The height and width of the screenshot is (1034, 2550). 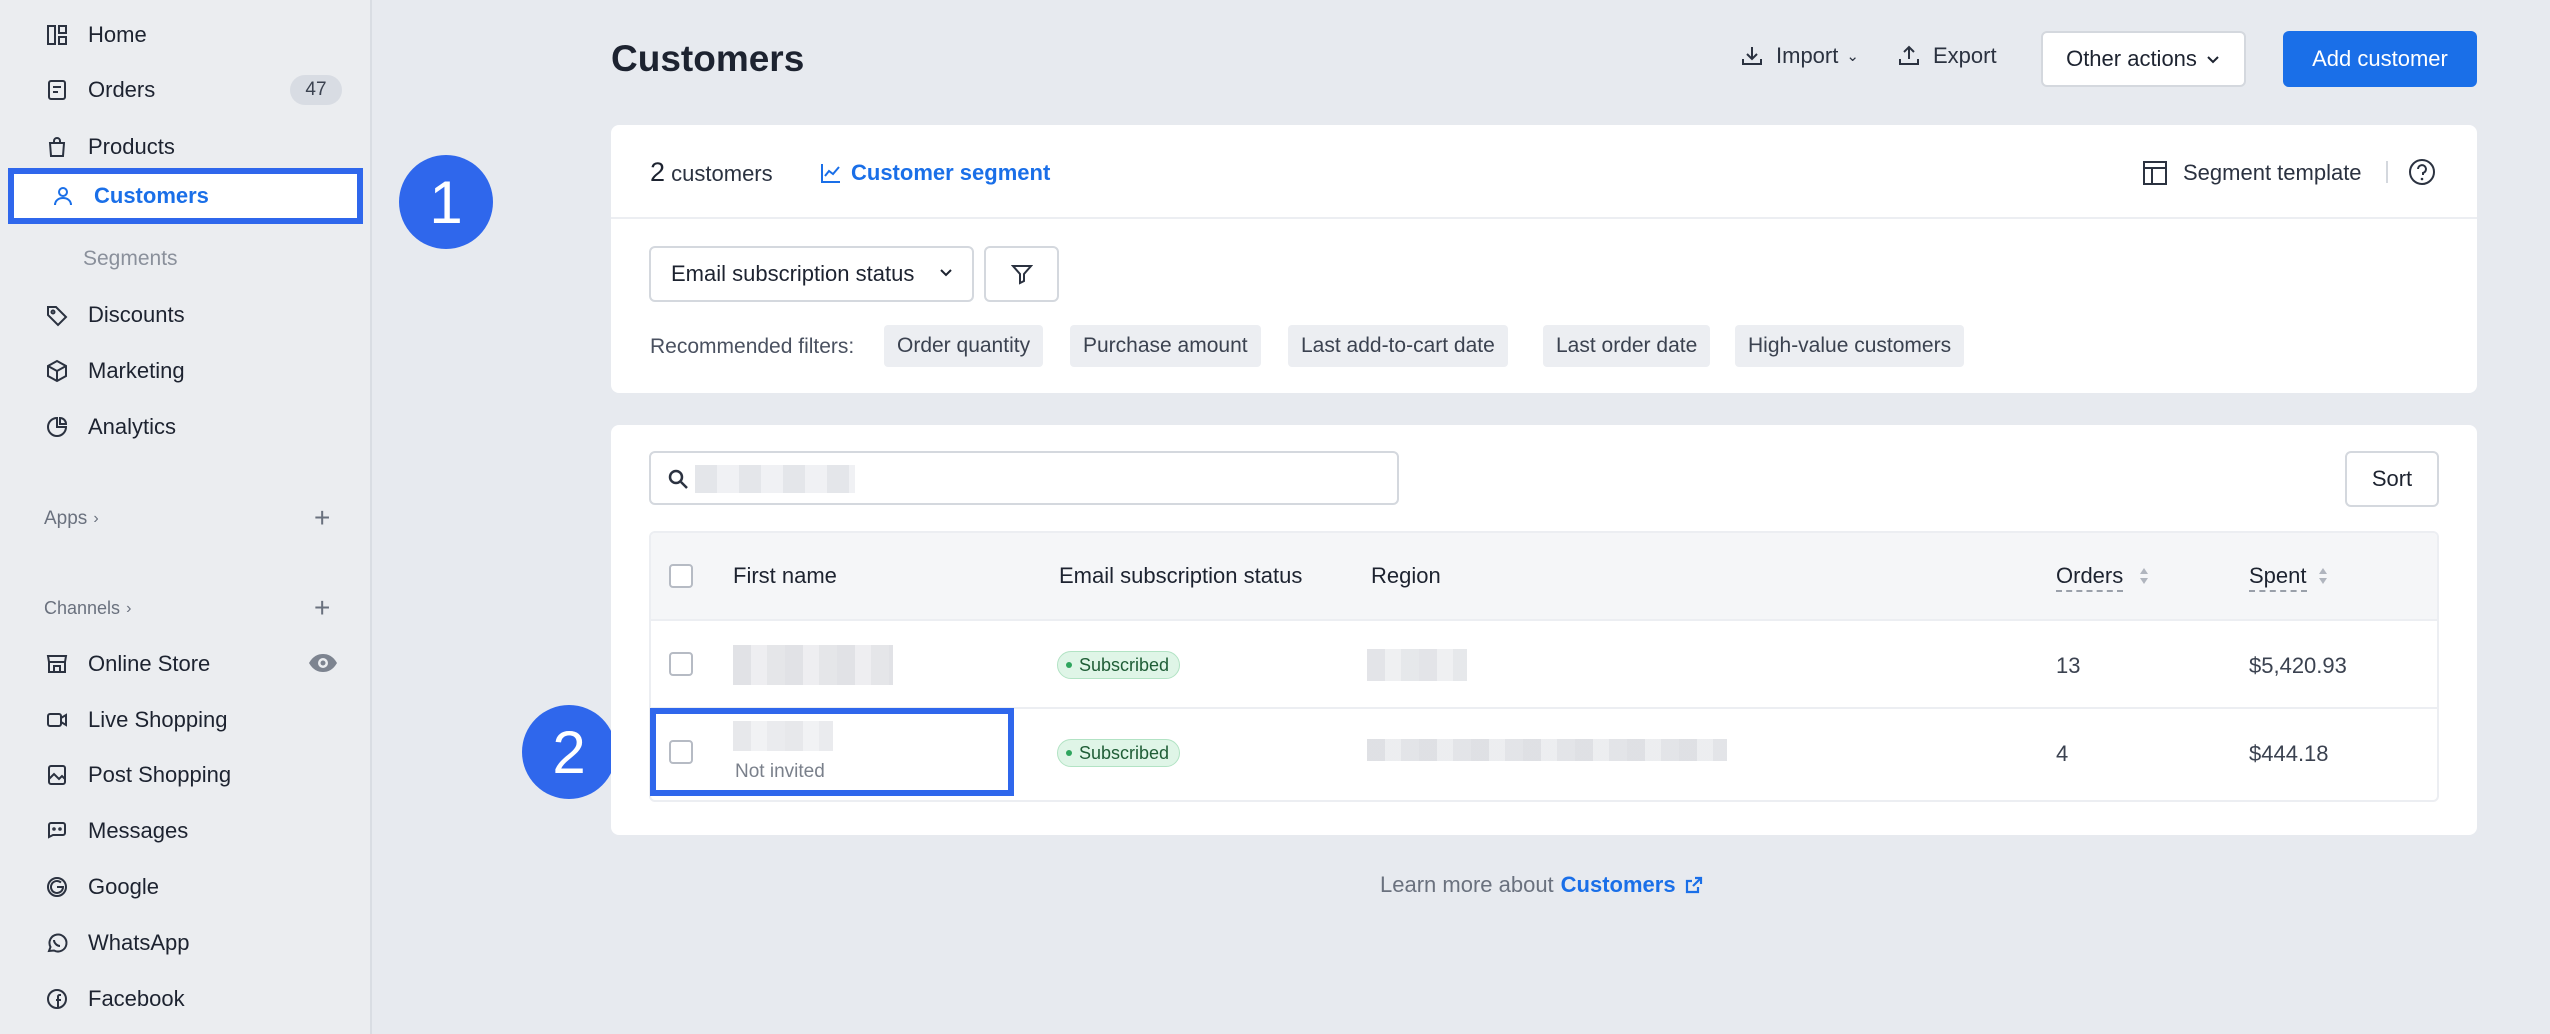 What do you see at coordinates (2143, 59) in the screenshot?
I see `other-actions-button: Other actions` at bounding box center [2143, 59].